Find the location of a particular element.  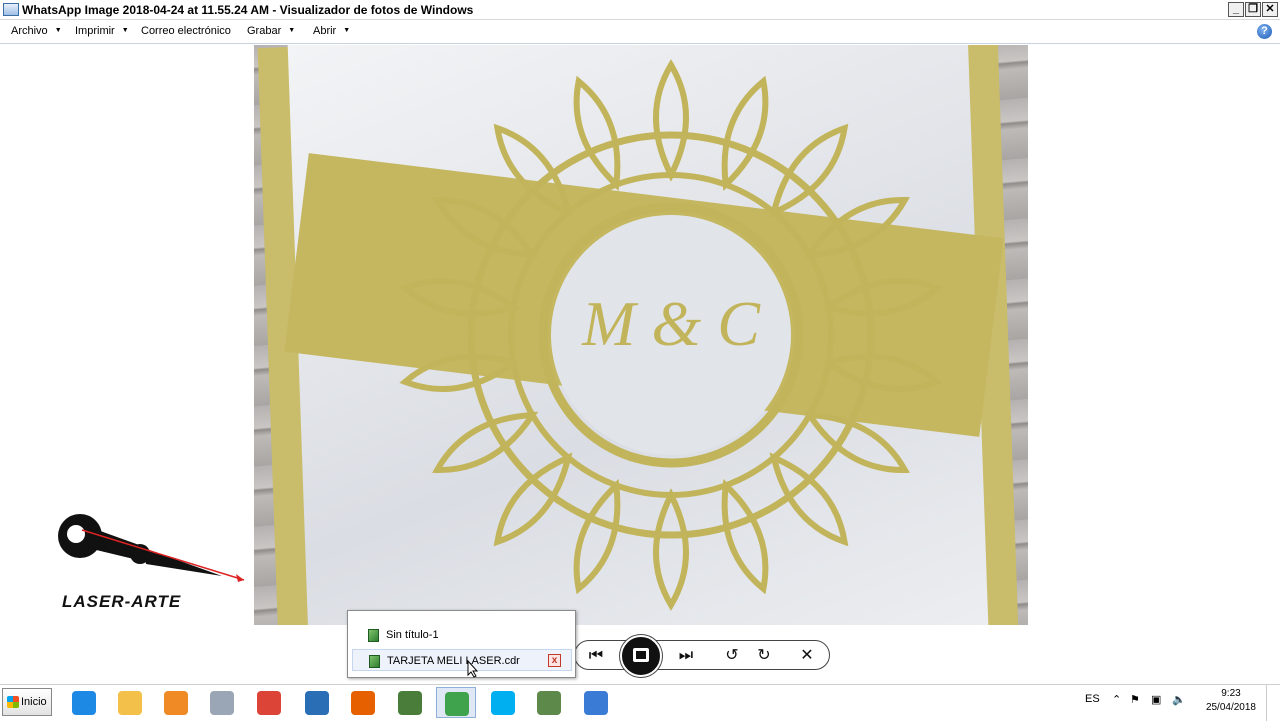

start-button: Inicio is located at coordinates (27, 702).